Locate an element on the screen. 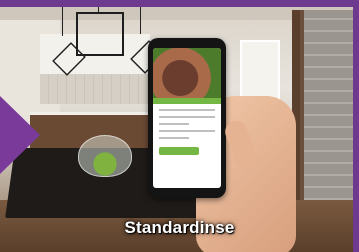 This screenshot has width=359, height=252. pendant-lamp-icon is located at coordinates (100, 34).